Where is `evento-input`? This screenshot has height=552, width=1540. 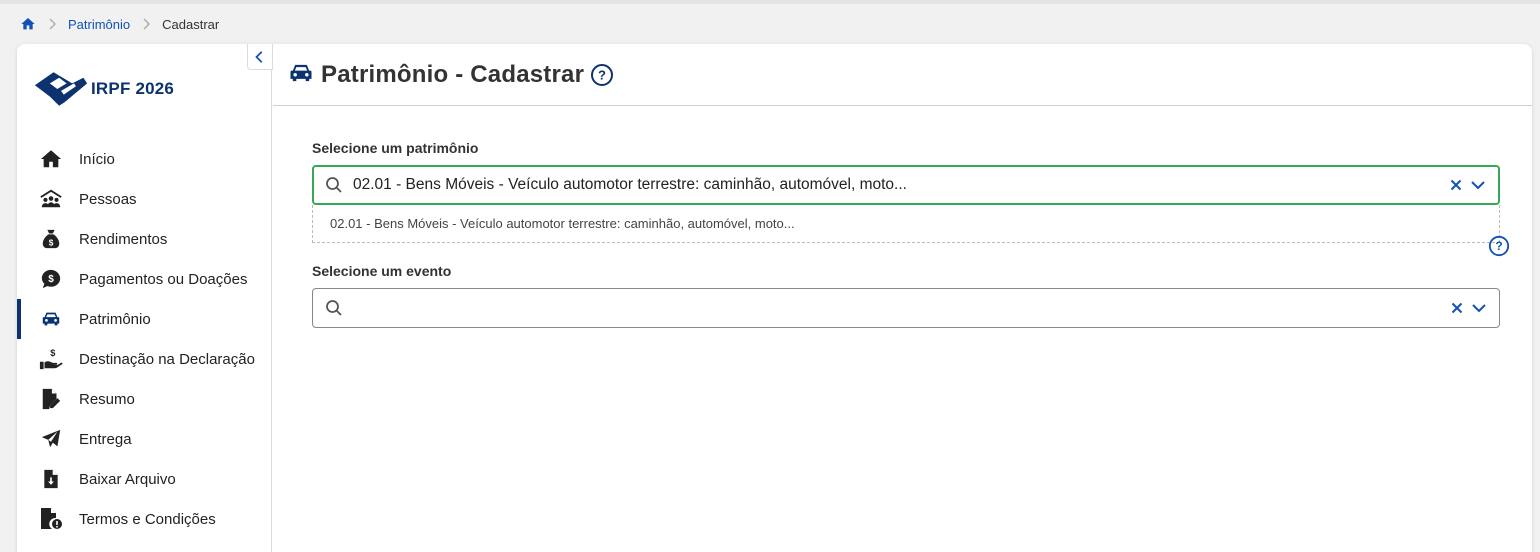
evento-input is located at coordinates (901, 308).